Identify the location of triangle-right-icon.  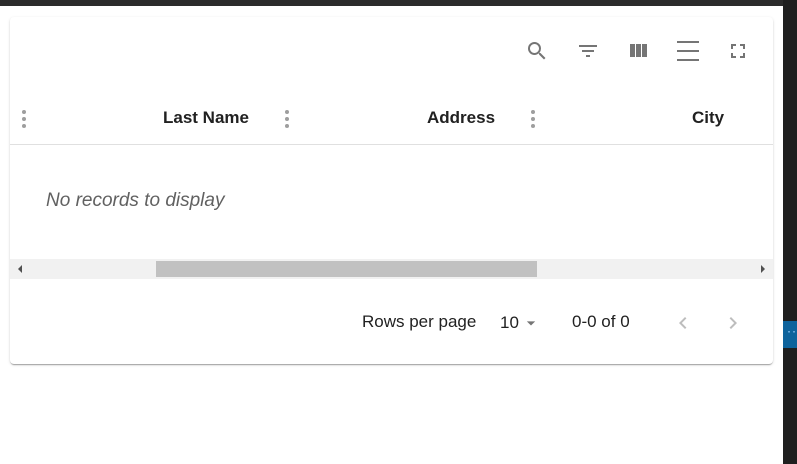
(763, 269).